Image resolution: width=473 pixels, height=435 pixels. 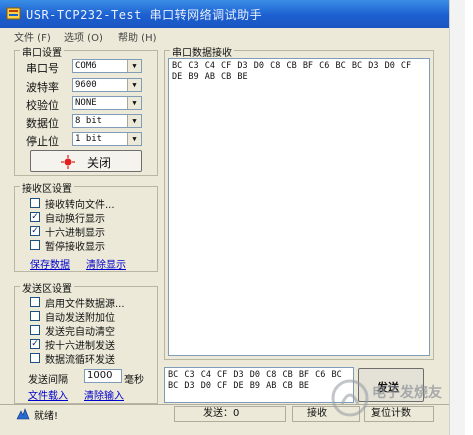 I want to click on baud-select: 9600 ▼, so click(x=107, y=85).